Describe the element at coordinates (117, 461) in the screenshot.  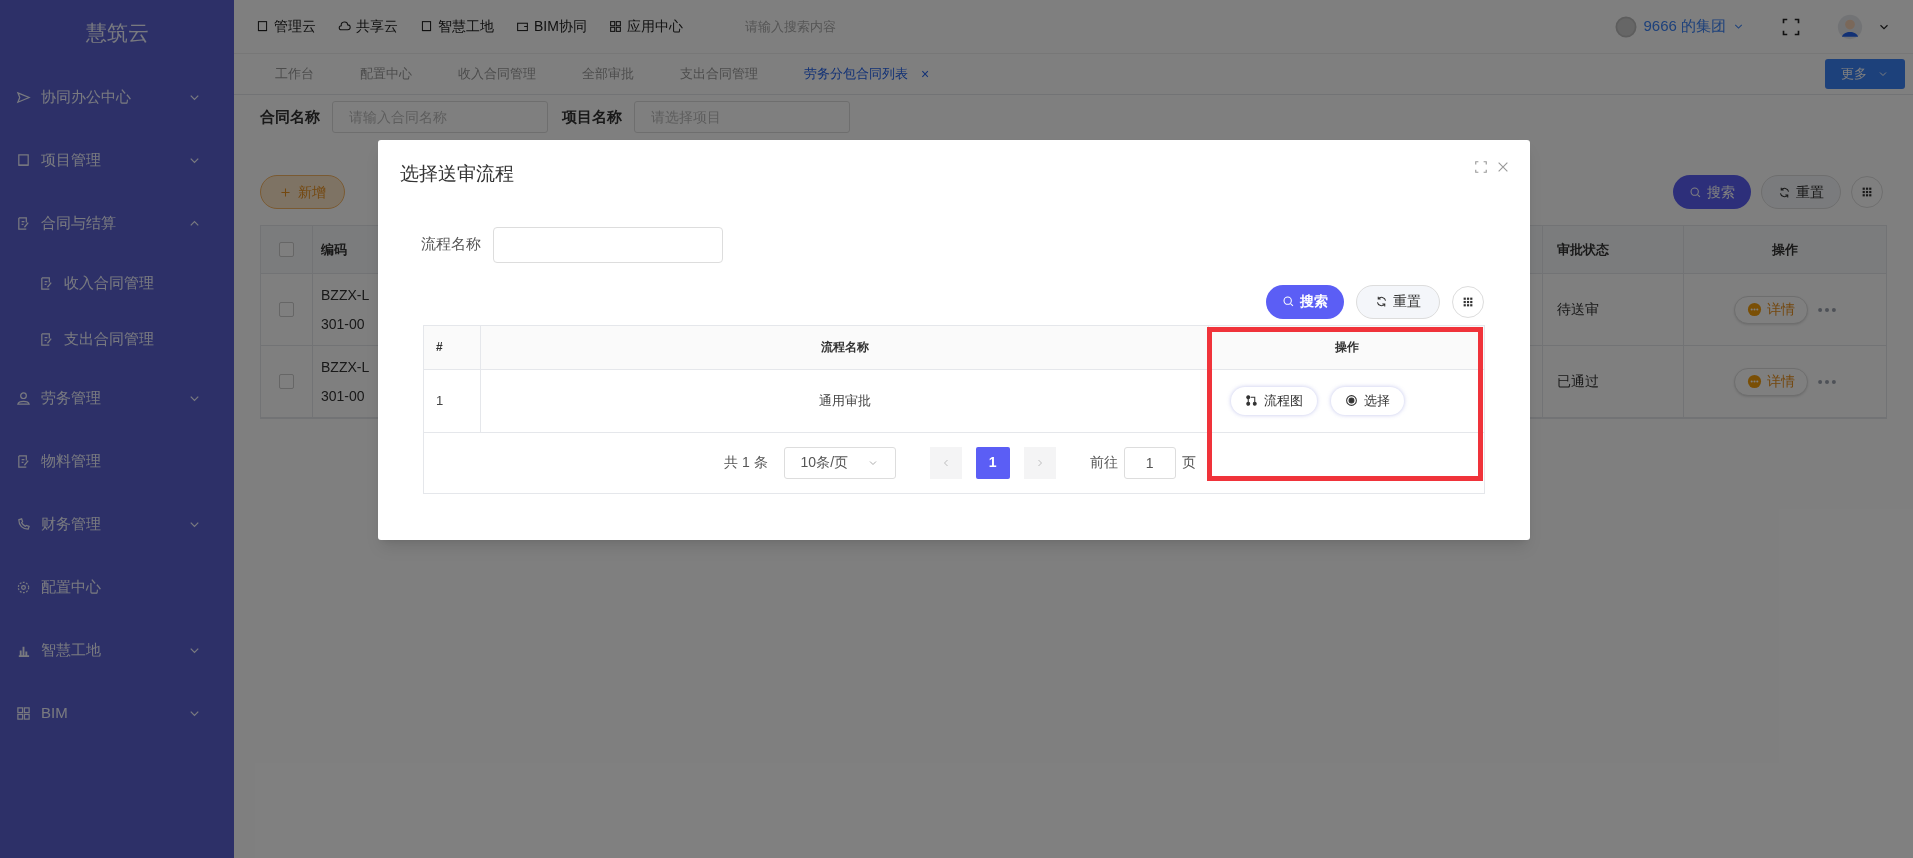
I see `sidebar-item: 物料管理` at that location.